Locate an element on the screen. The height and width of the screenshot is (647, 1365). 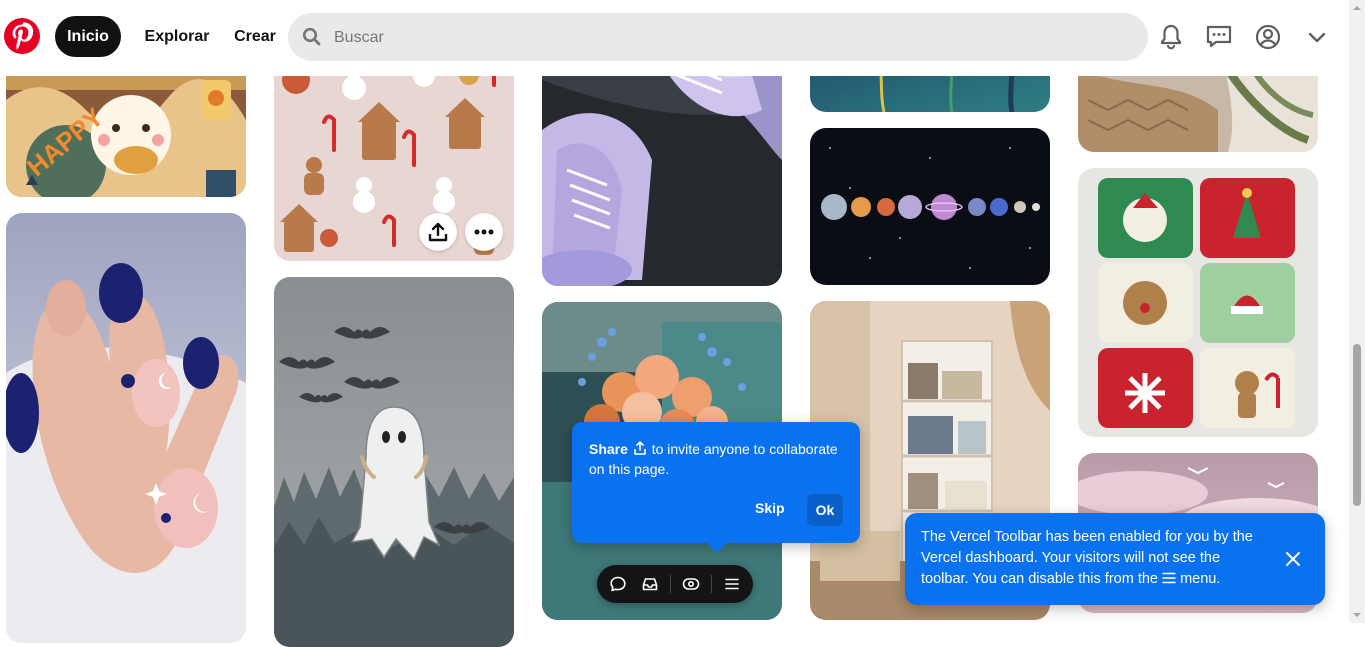
pinterest-logo is located at coordinates (22, 36).